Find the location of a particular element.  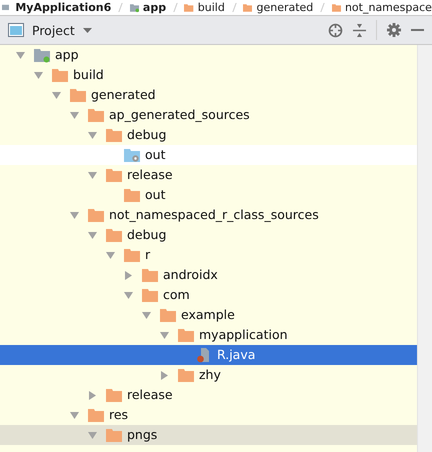

caret-icon is located at coordinates (87, 30).